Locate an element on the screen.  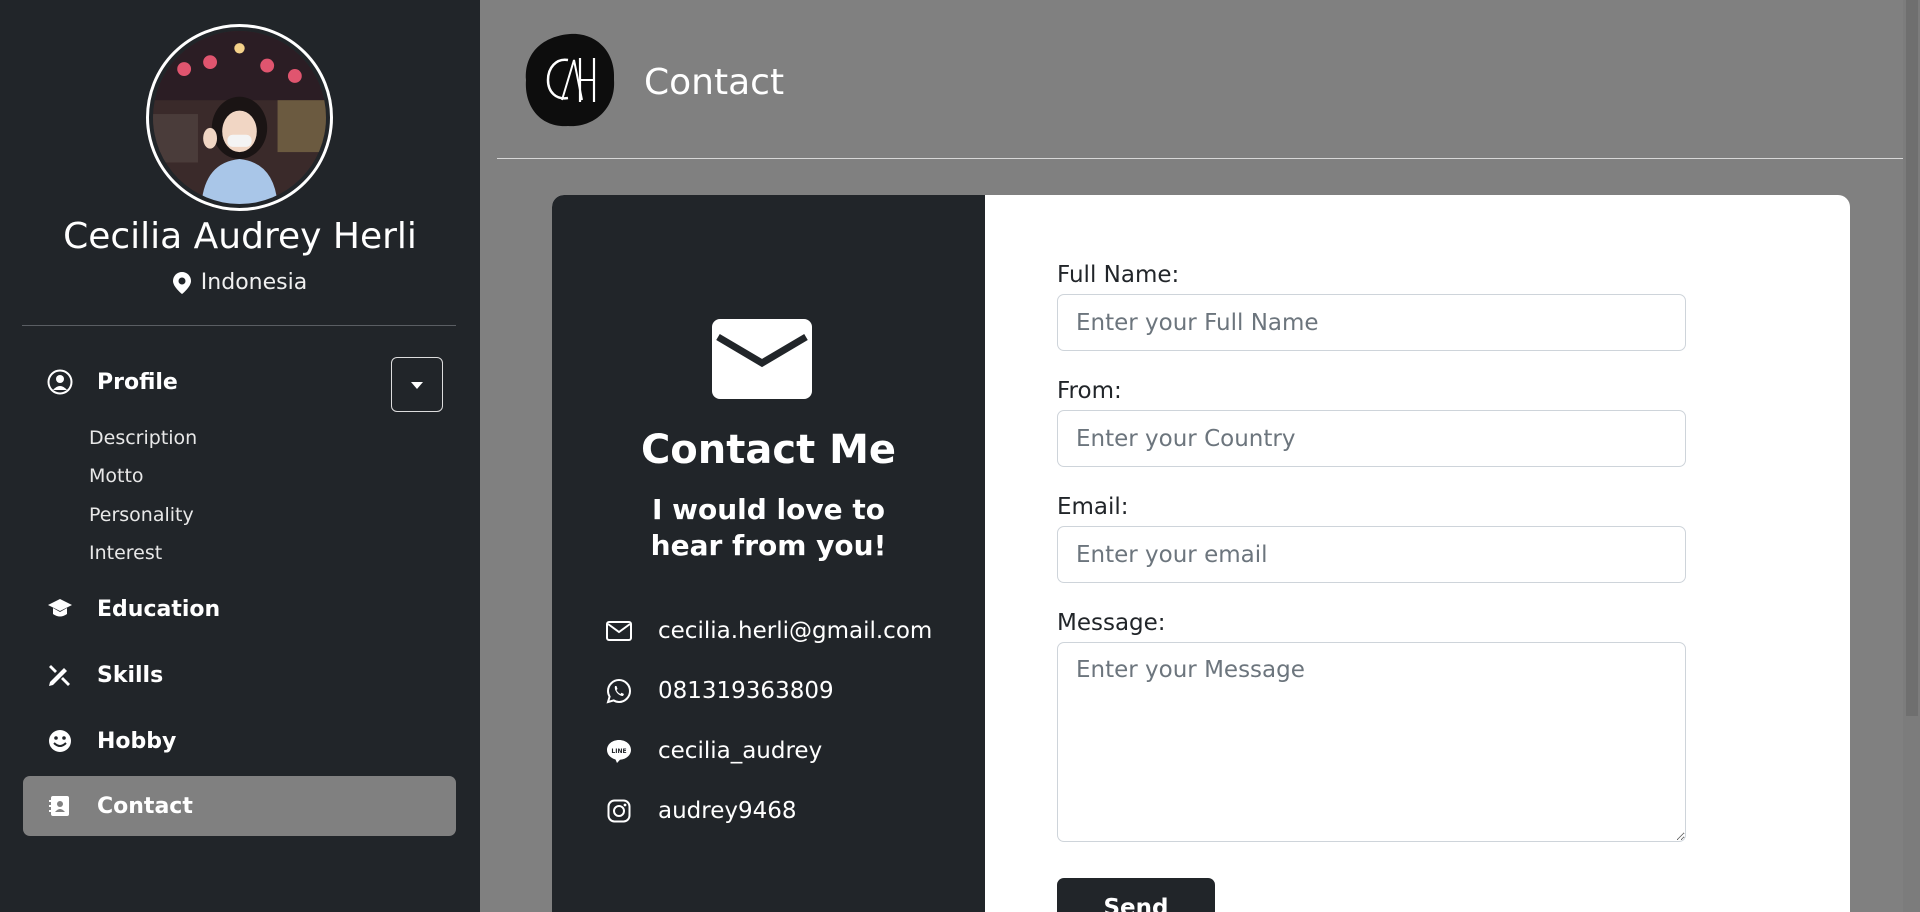
mail-icon is located at coordinates (619, 631).